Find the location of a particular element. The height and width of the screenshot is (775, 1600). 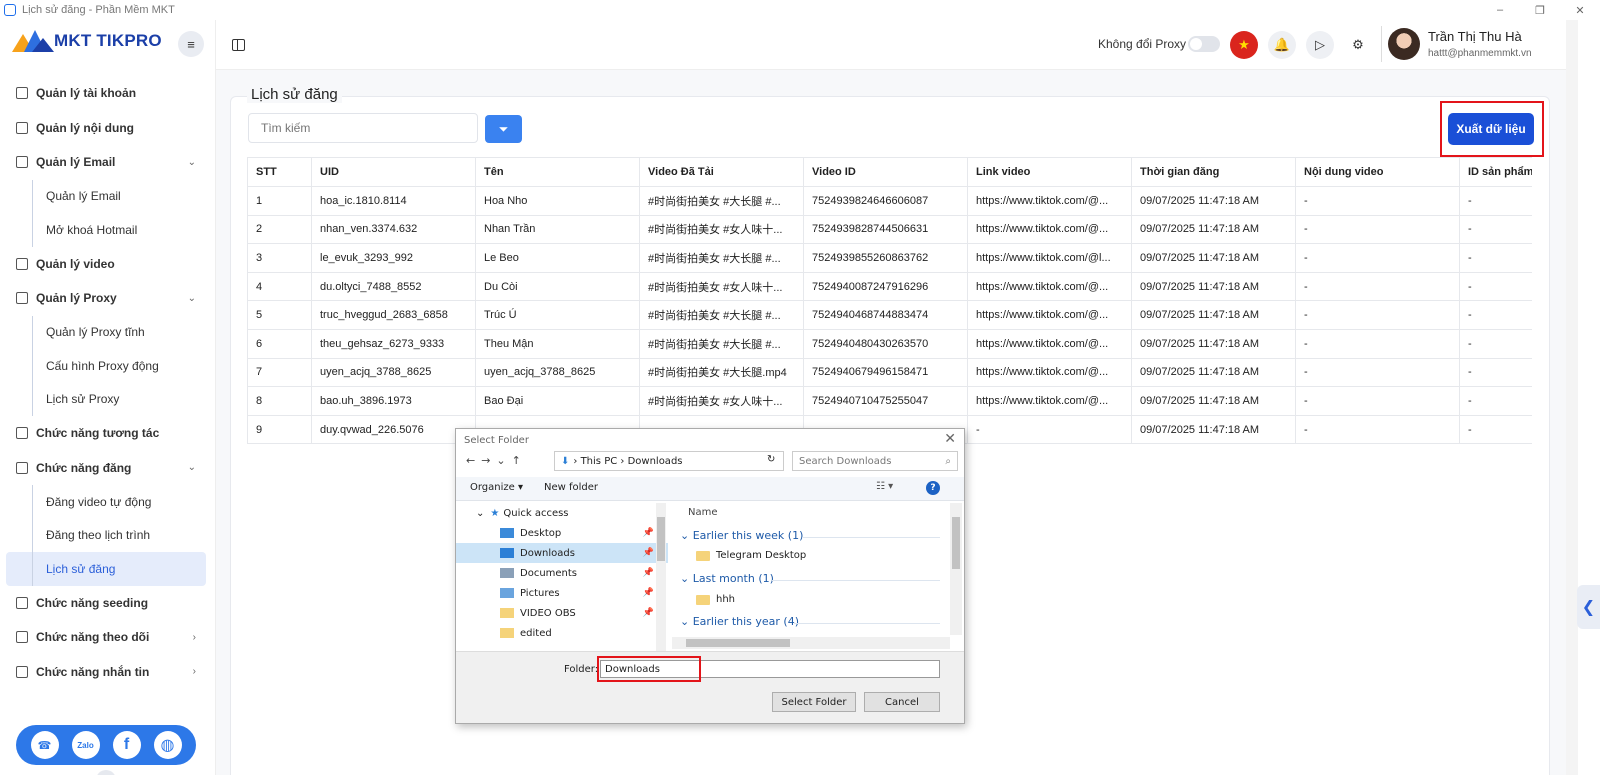

facebook-icon: f is located at coordinates (126, 745).